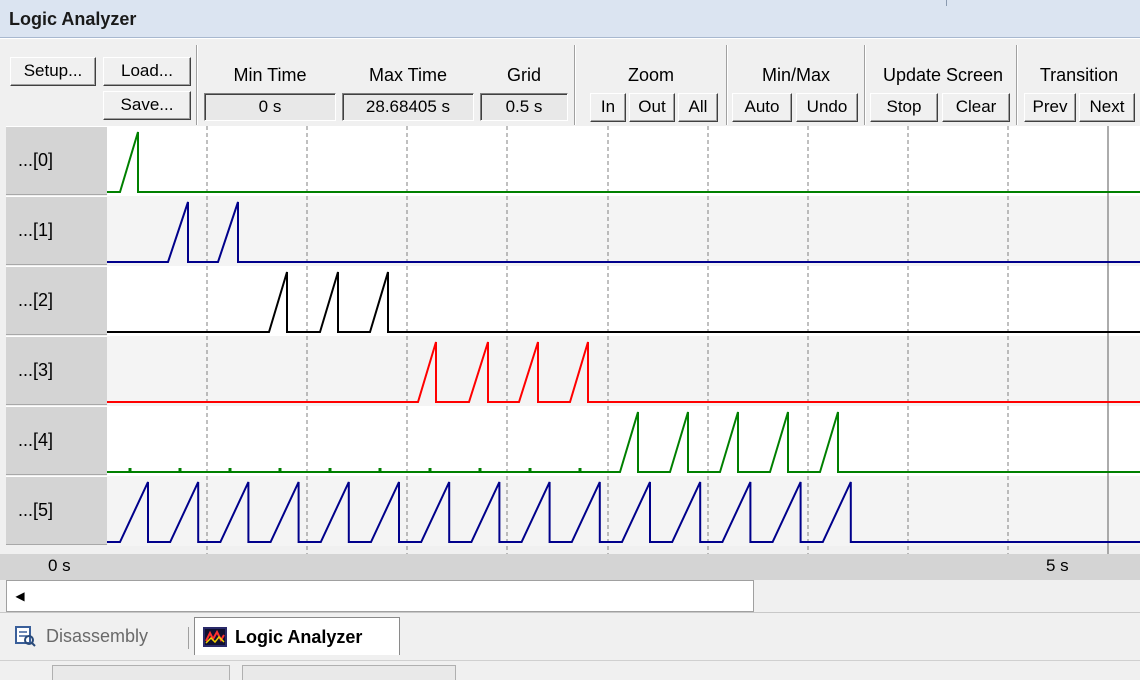  I want to click on bottom-strip, so click(570, 670).